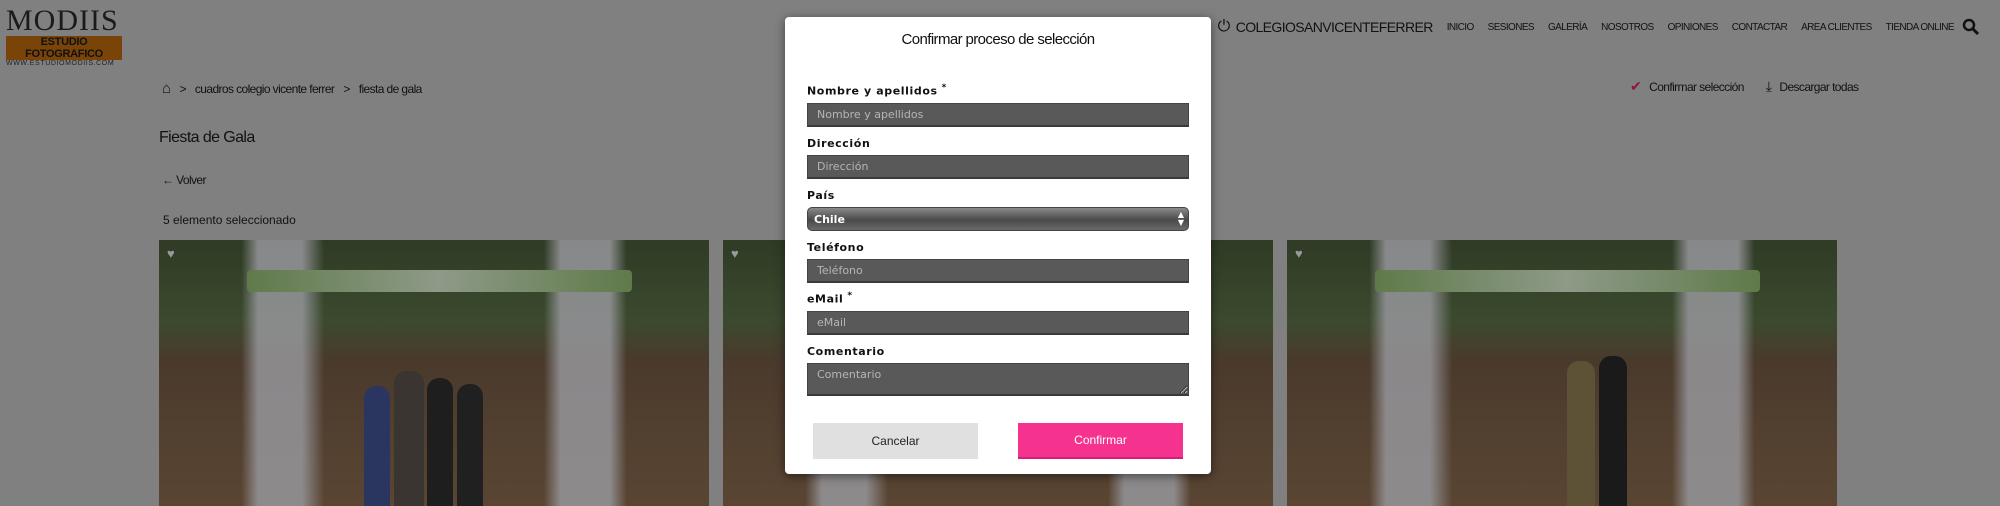  Describe the element at coordinates (1819, 86) in the screenshot. I see `download-all-label: Descargar todas` at that location.